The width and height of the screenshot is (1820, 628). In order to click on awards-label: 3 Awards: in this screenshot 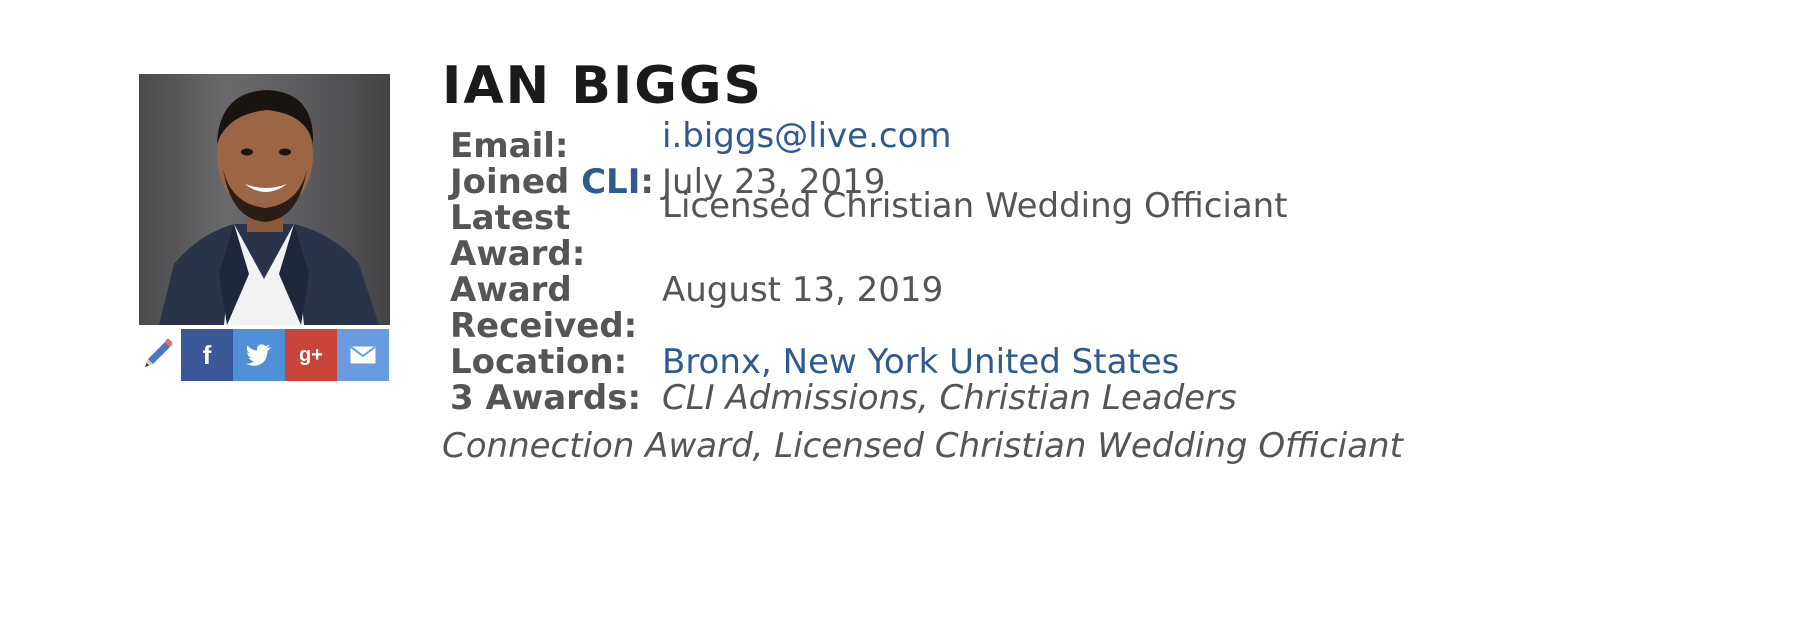, I will do `click(546, 398)`.